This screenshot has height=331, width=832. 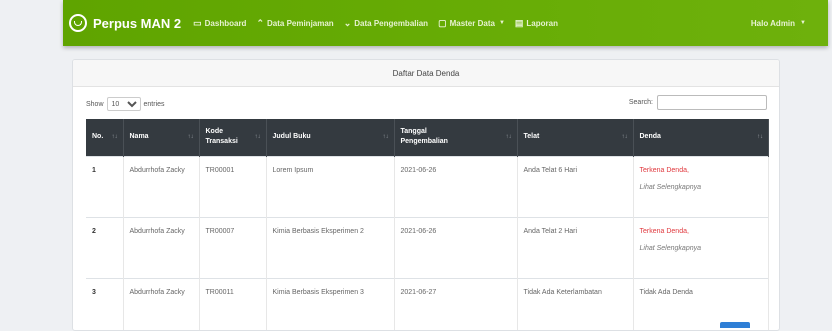 I want to click on book-logo-icon, so click(x=78, y=23).